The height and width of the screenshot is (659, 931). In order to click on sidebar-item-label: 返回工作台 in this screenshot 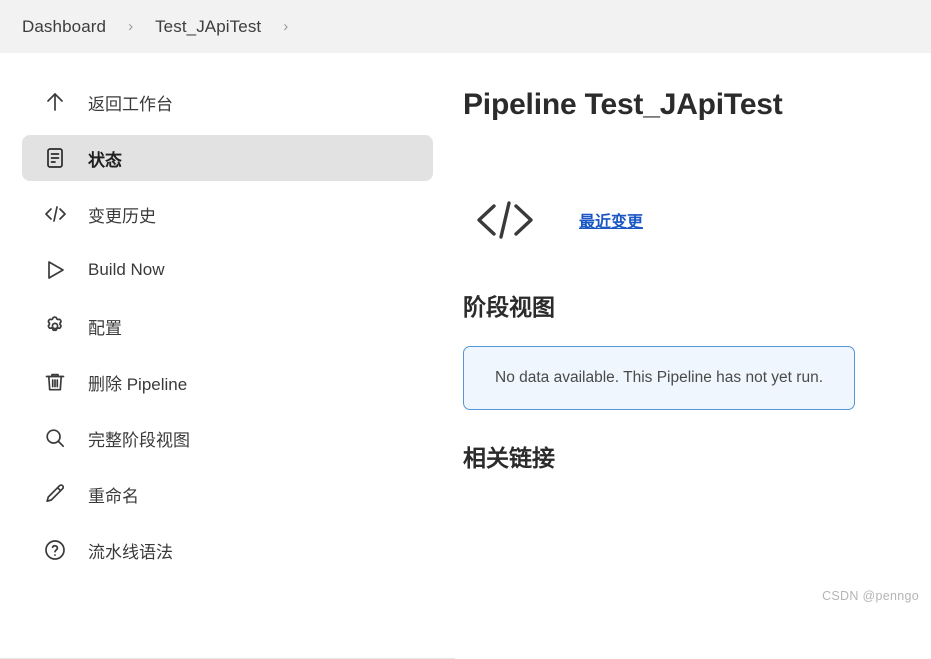, I will do `click(130, 104)`.